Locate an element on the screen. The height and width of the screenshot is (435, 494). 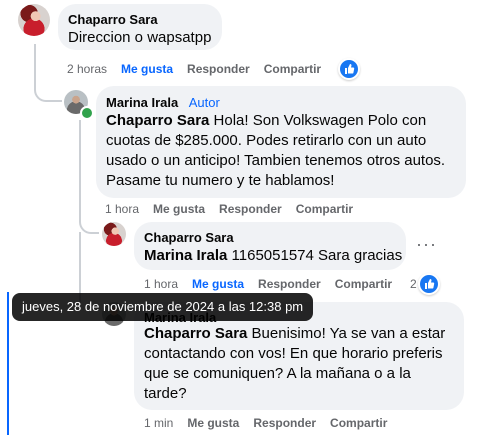
author-badge: Autor is located at coordinates (204, 102).